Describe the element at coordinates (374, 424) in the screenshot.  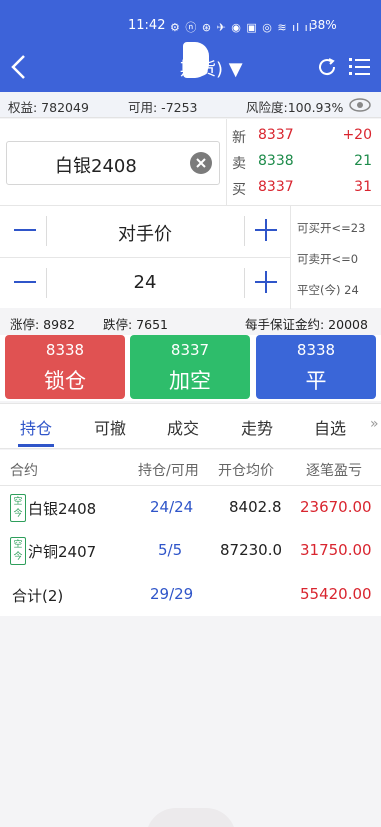
I see `more-tabs-icon: »` at that location.